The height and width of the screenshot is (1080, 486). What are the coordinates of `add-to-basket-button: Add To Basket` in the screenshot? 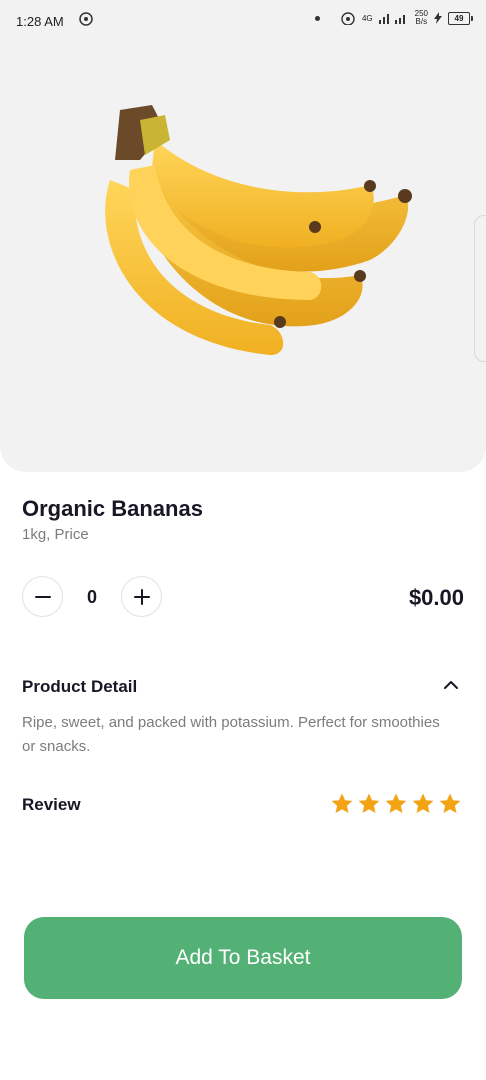 It's located at (243, 958).